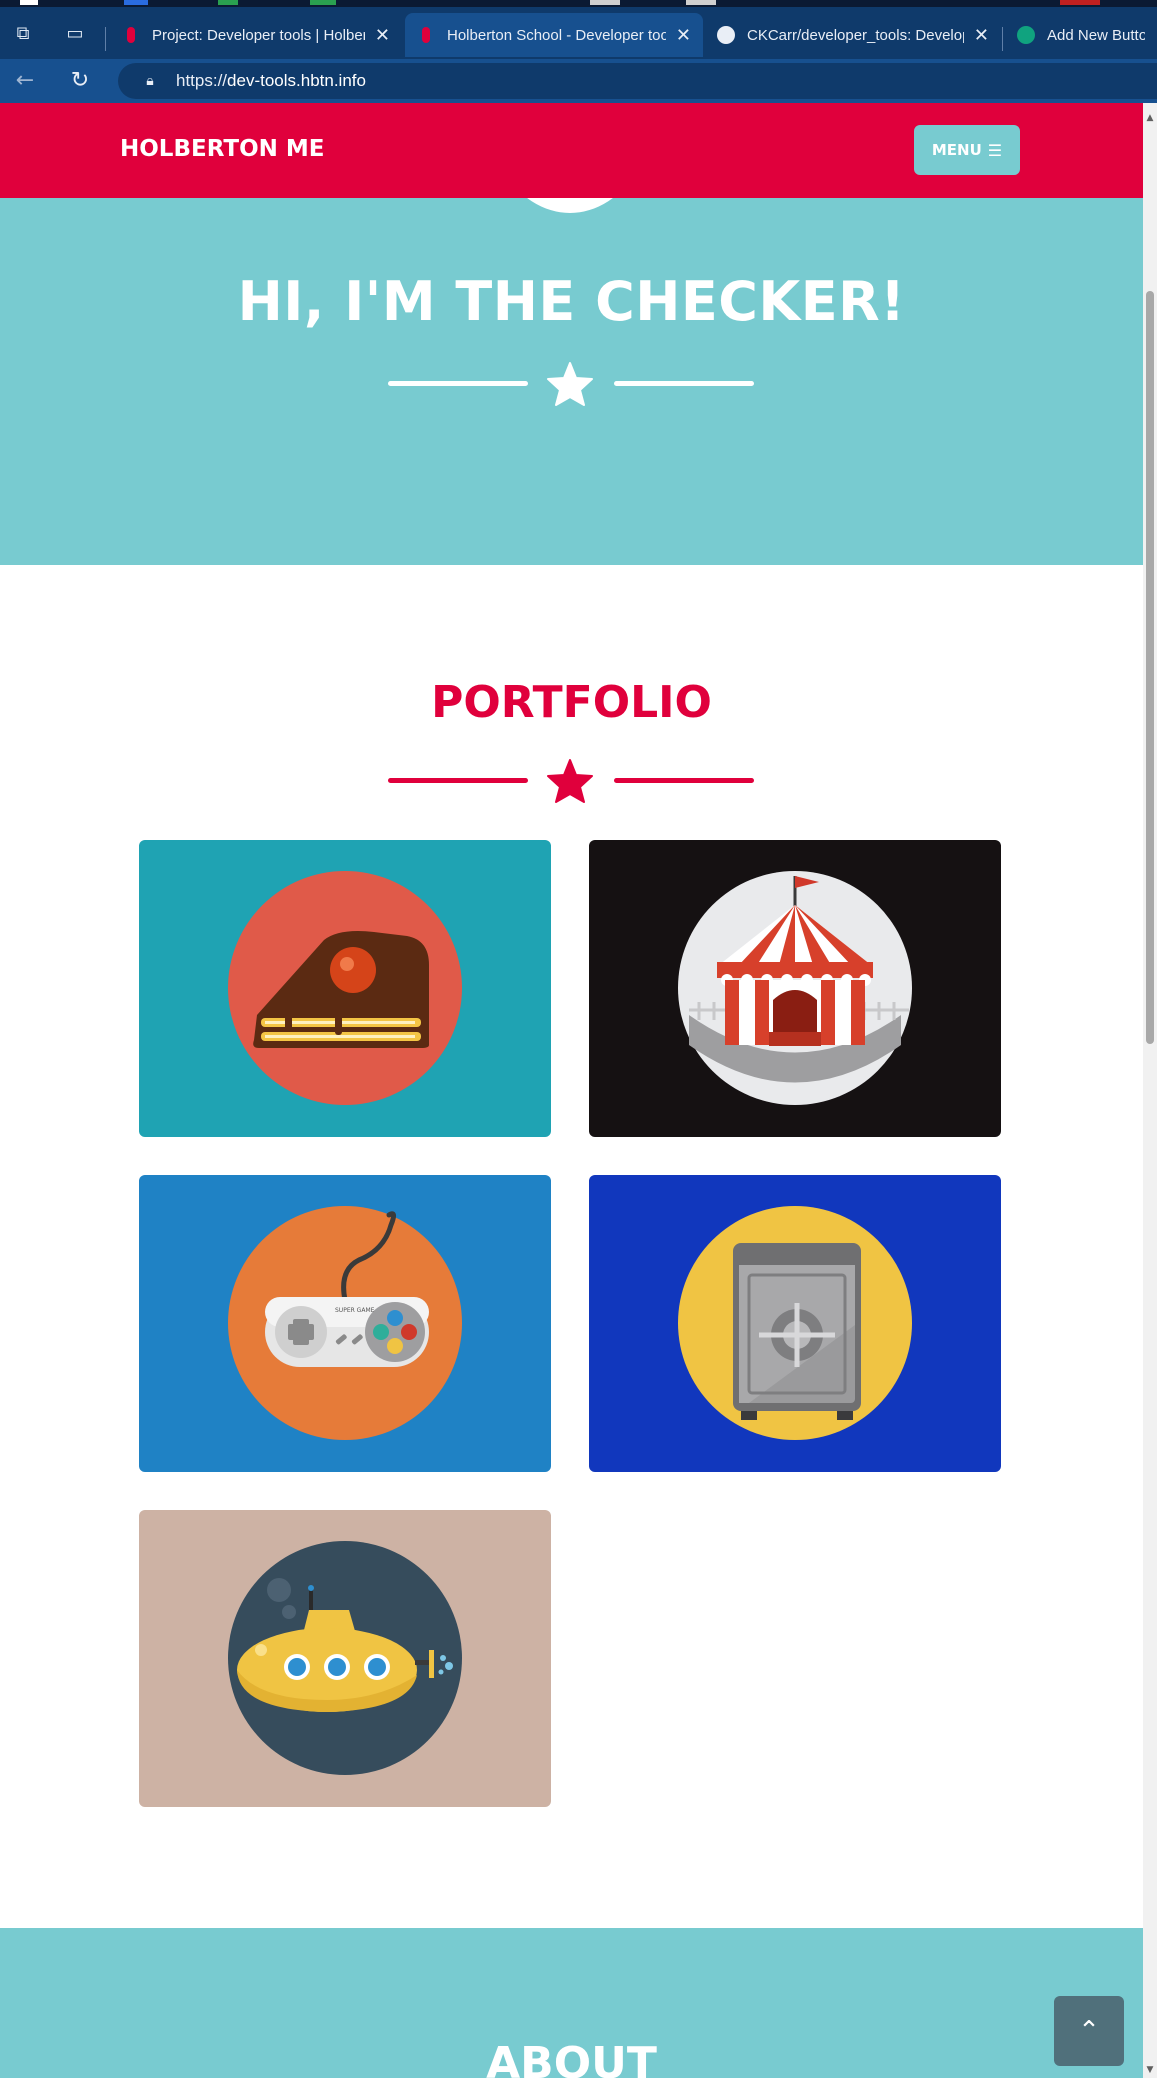  Describe the element at coordinates (23, 34) in the screenshot. I see `workspaces-icon: ⧉` at that location.